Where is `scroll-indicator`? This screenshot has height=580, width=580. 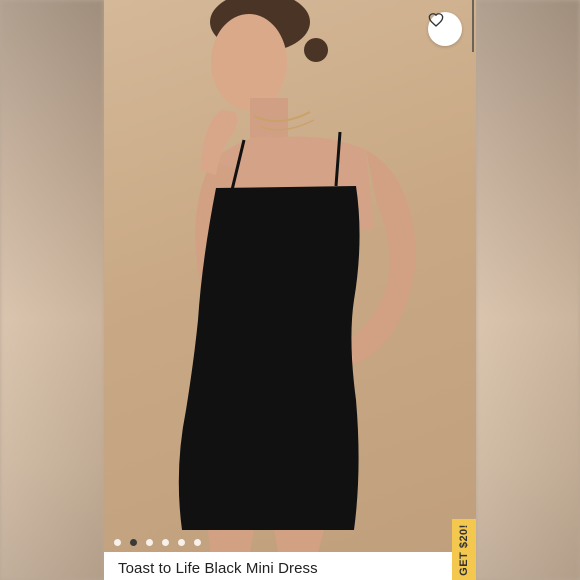 scroll-indicator is located at coordinates (473, 26).